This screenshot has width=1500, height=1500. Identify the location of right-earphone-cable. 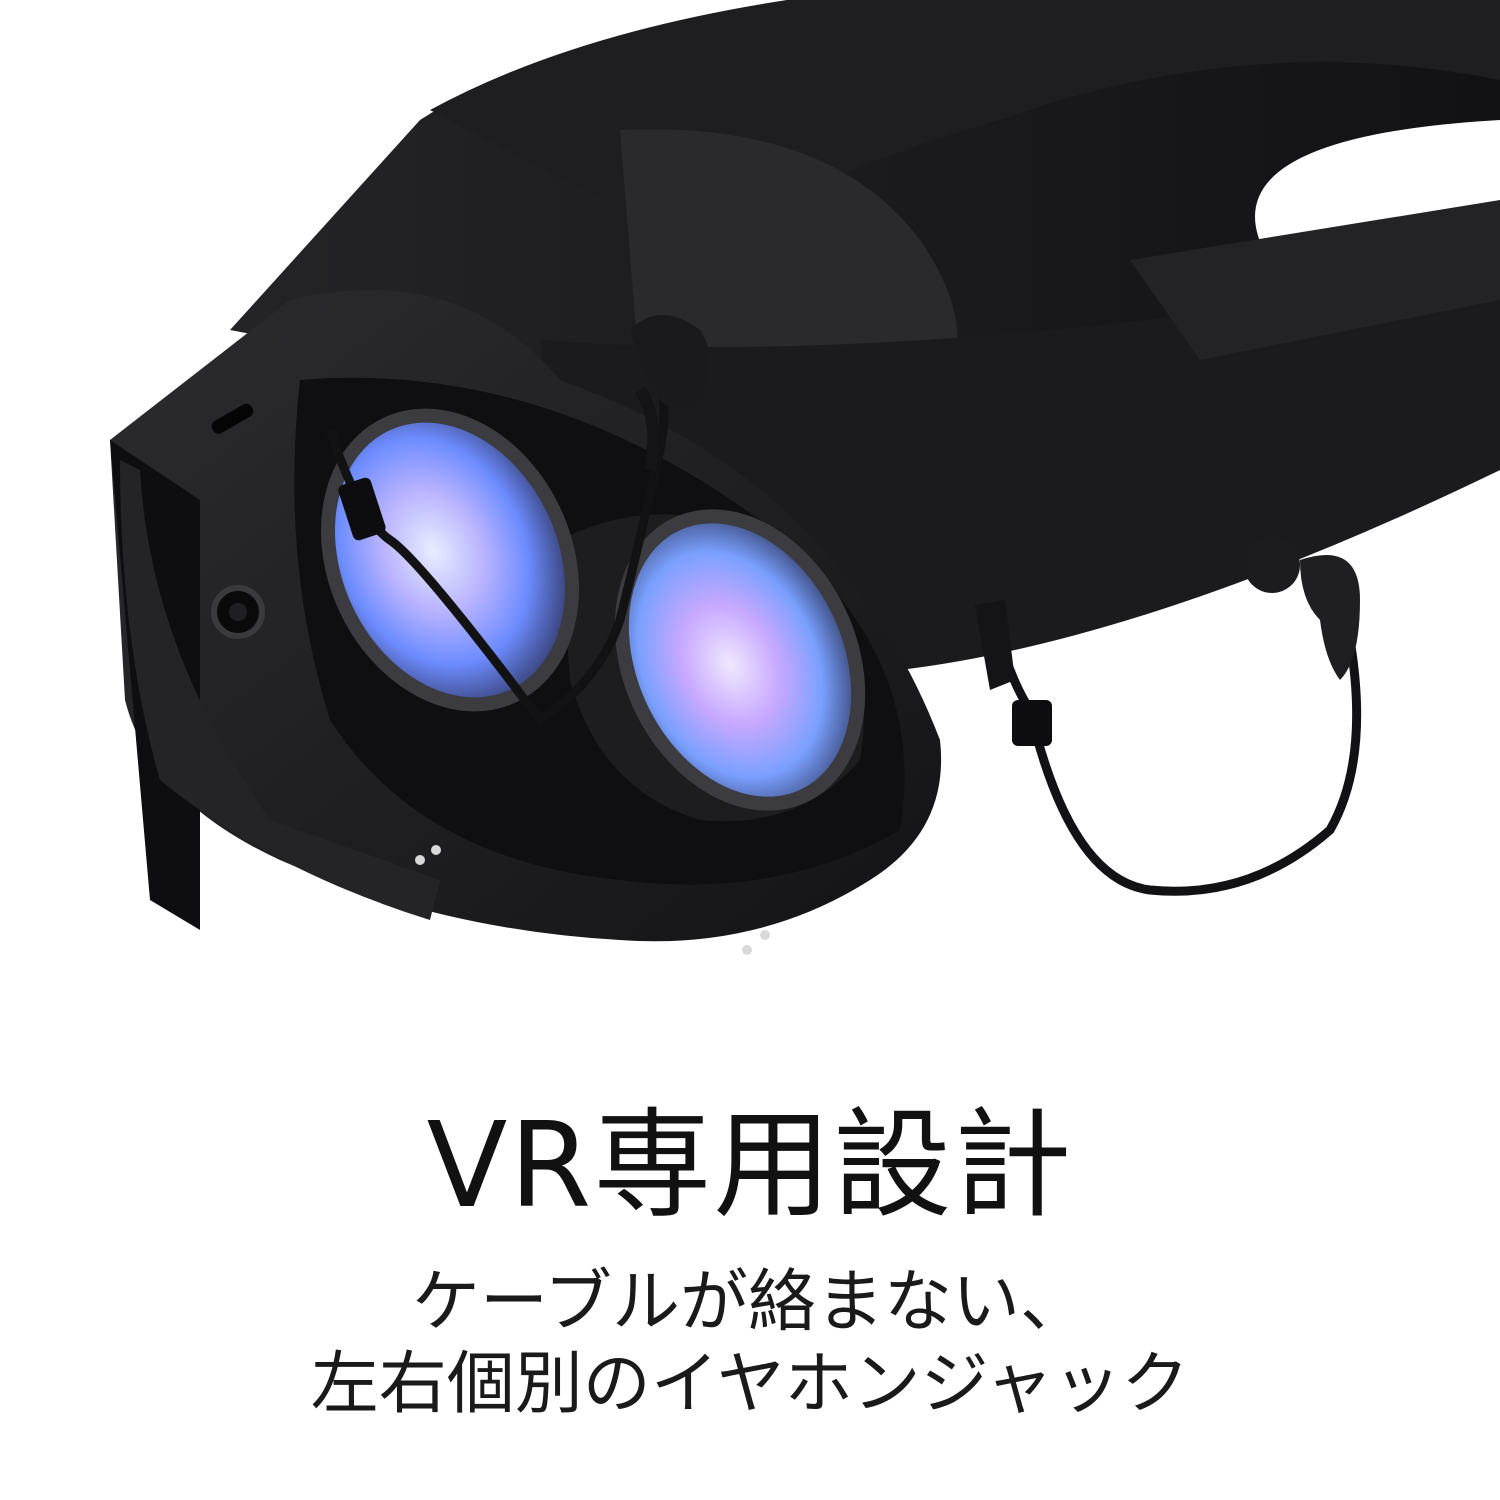
(1173, 752).